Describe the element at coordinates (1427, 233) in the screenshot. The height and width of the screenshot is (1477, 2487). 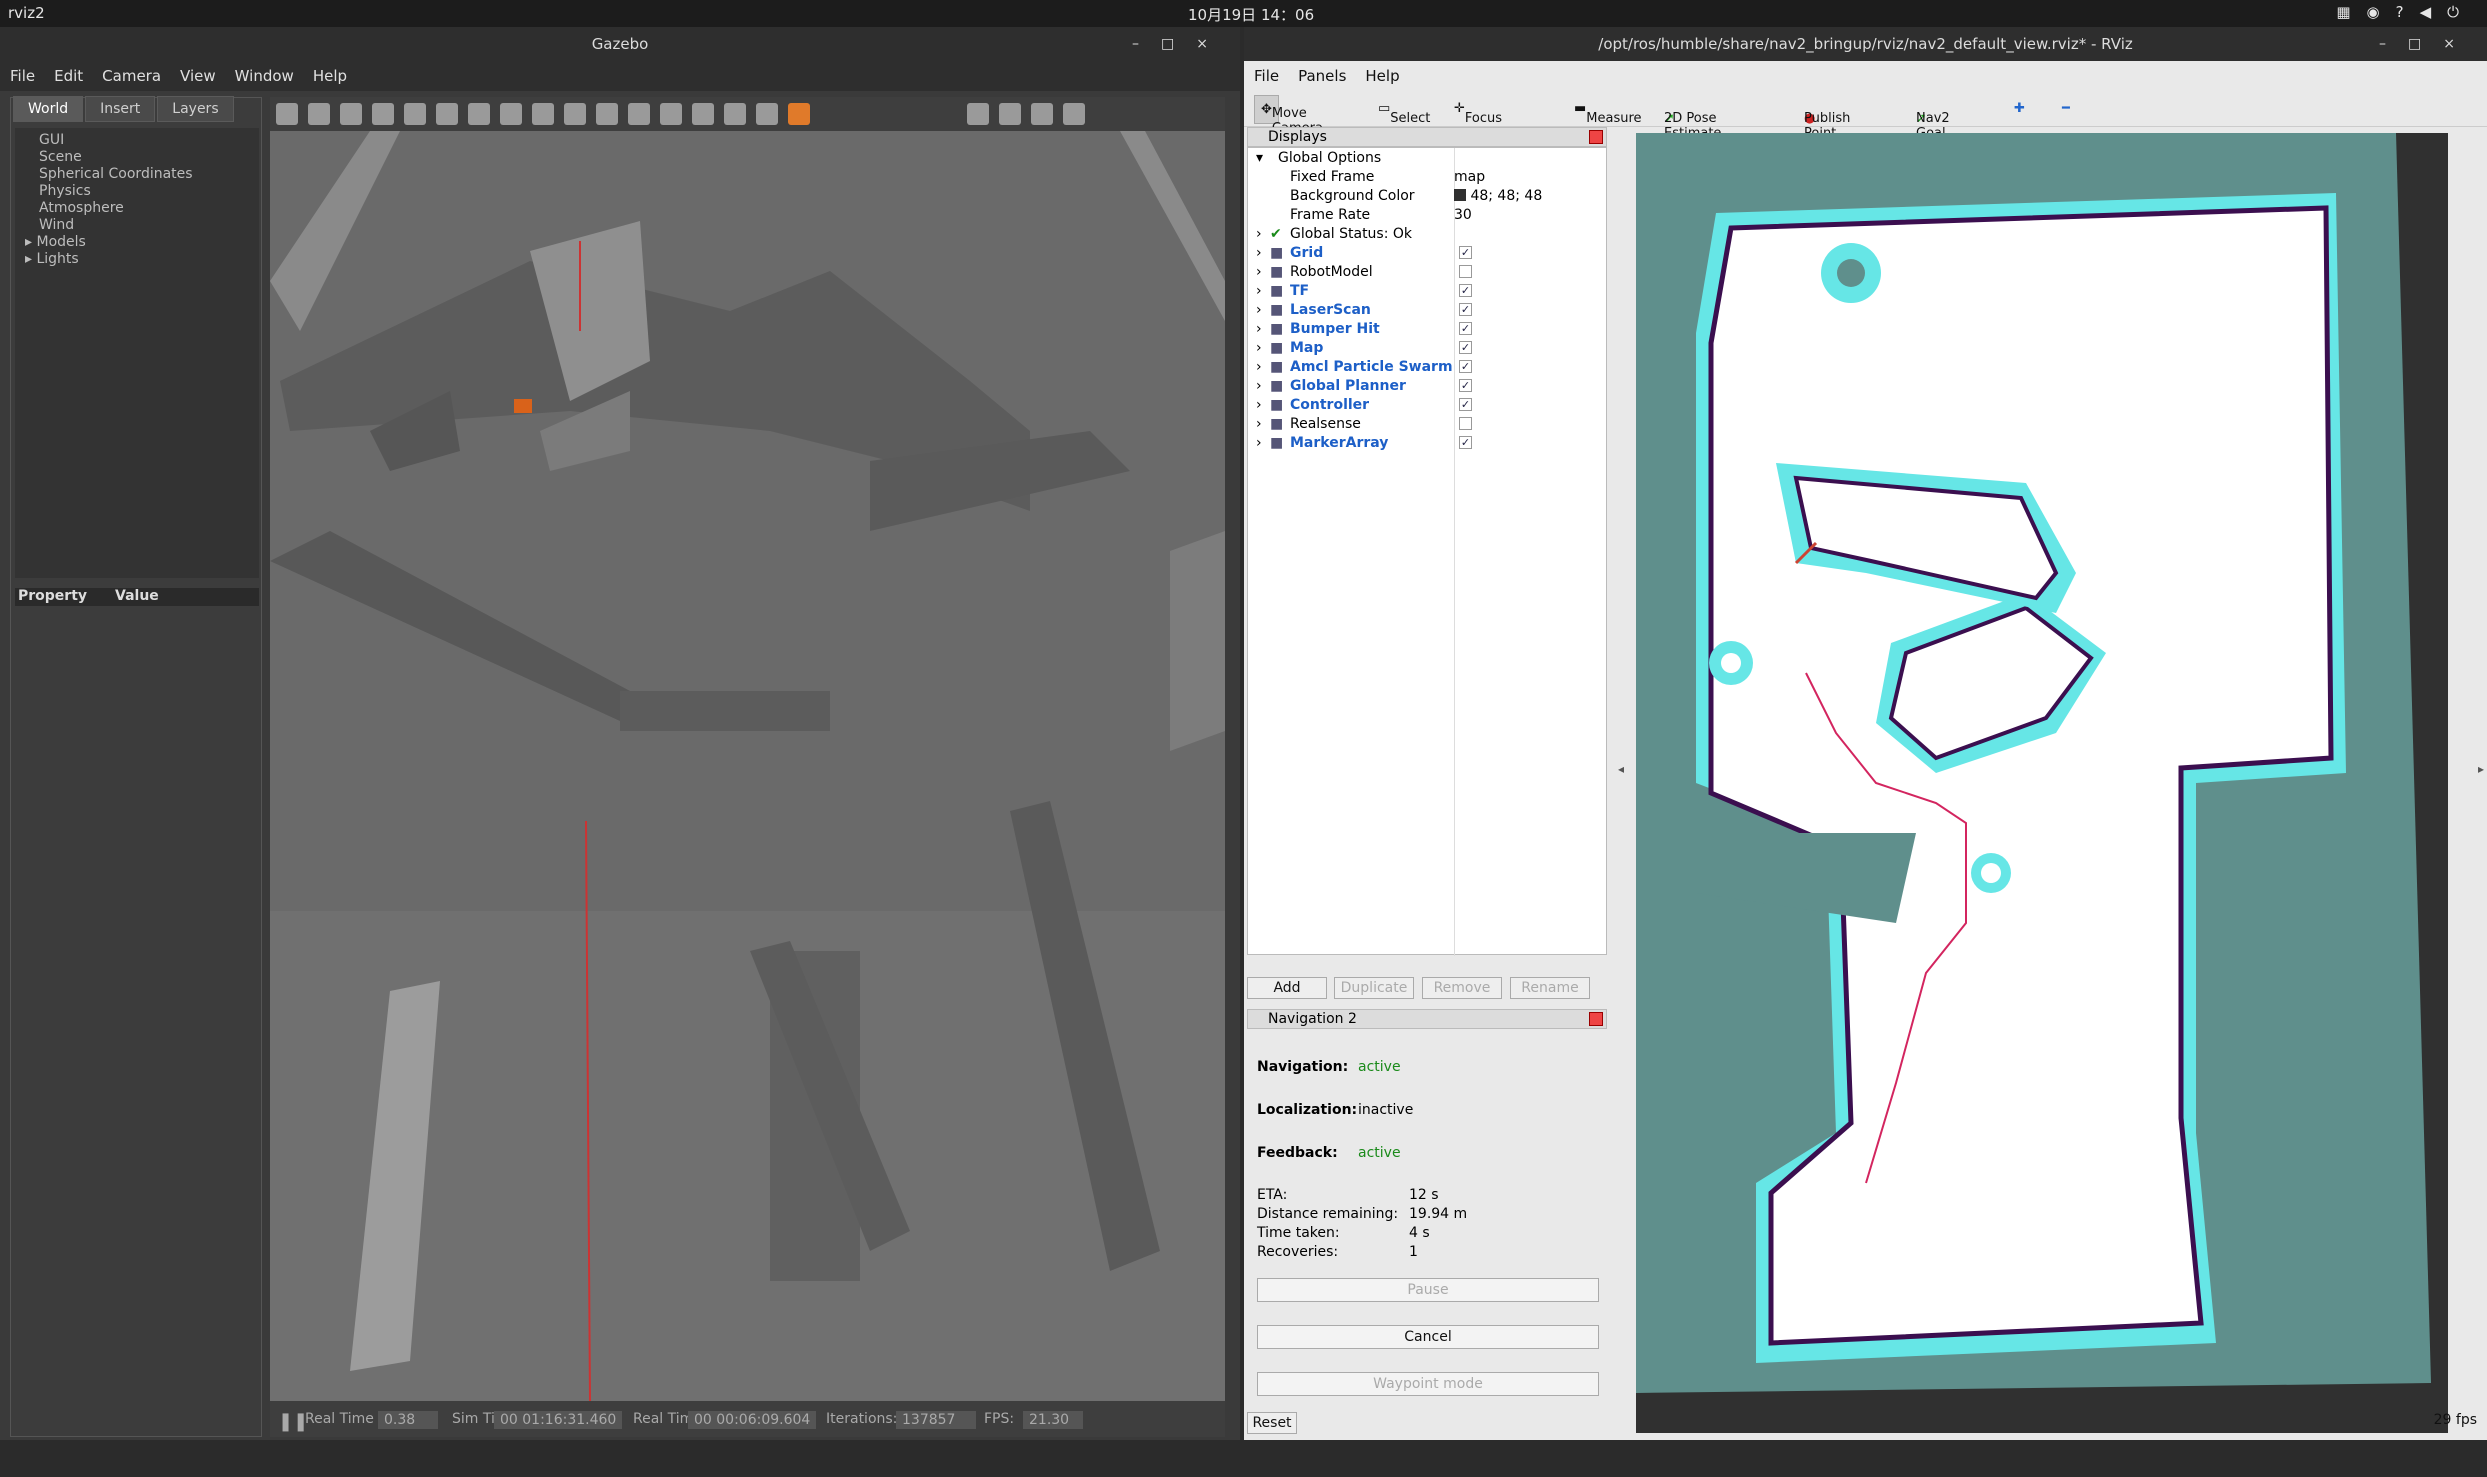
I see `global-status-row: › ✔ Global Status: Ok` at that location.